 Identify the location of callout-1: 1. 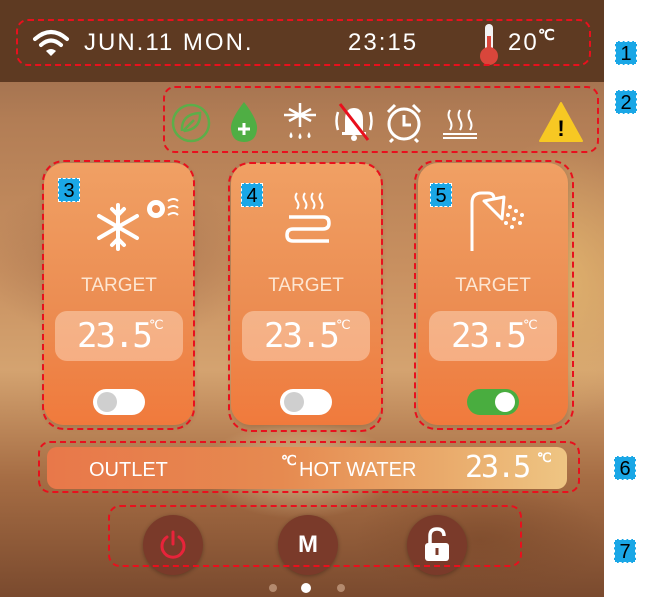
(626, 53).